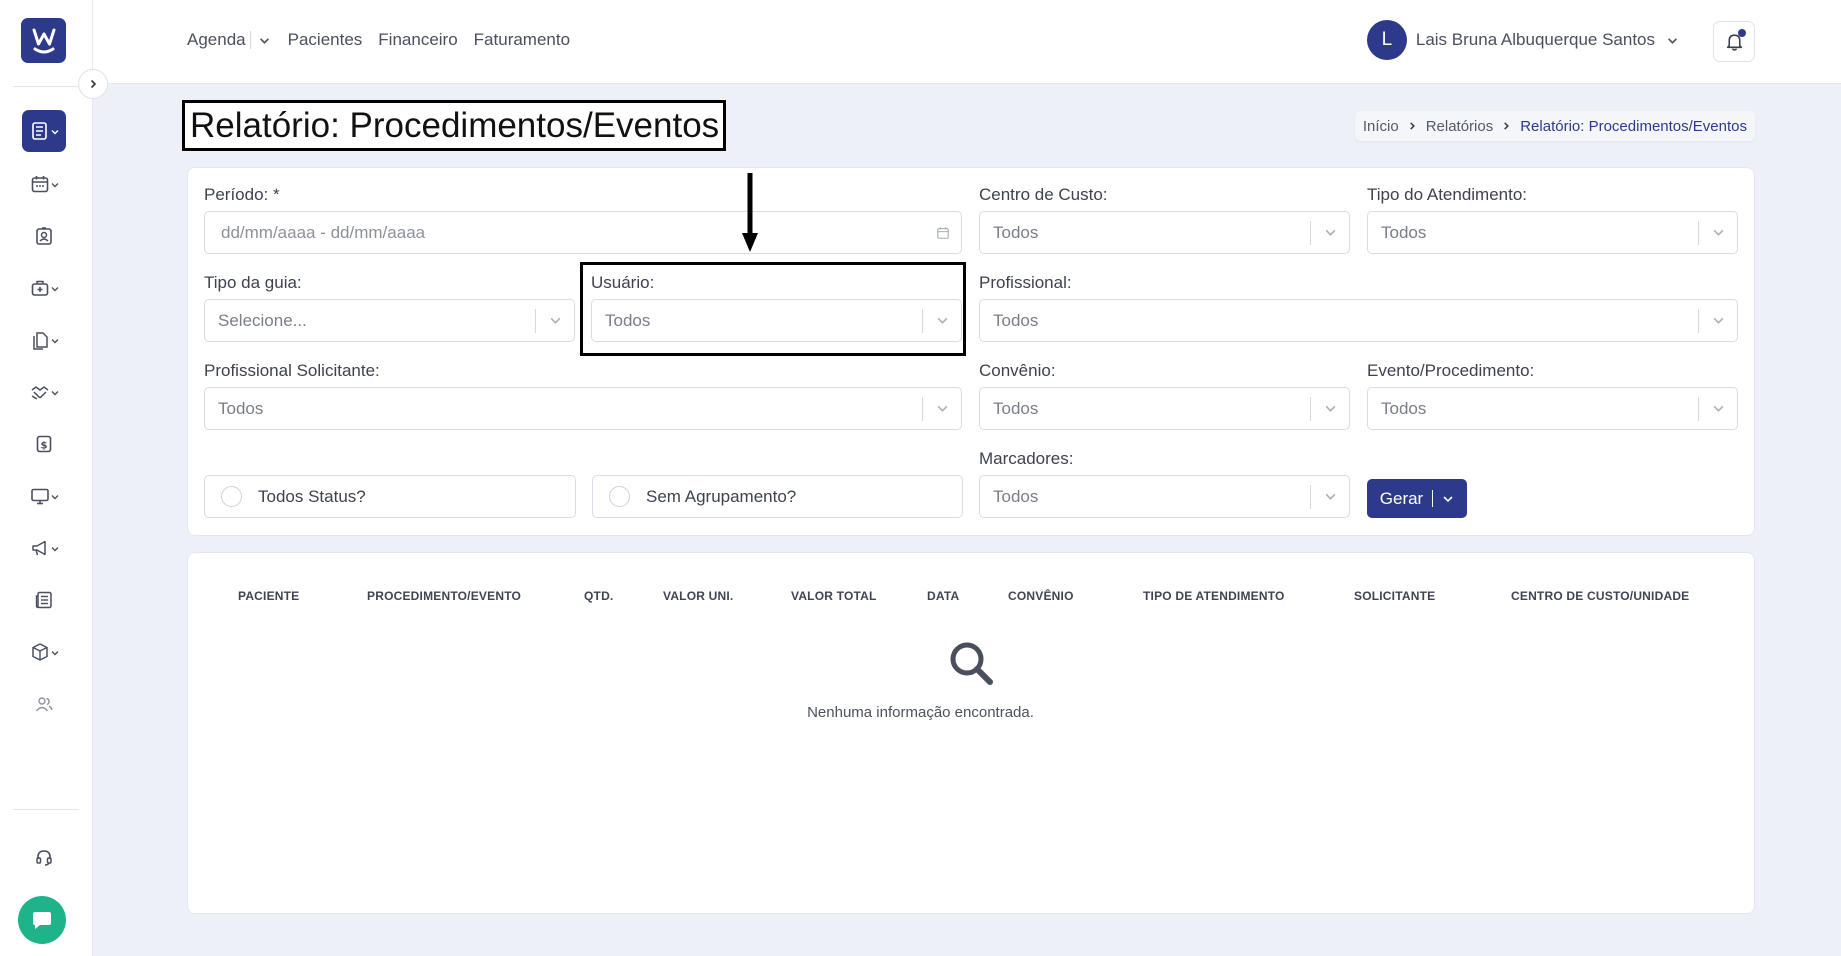  I want to click on chat-icon, so click(42, 920).